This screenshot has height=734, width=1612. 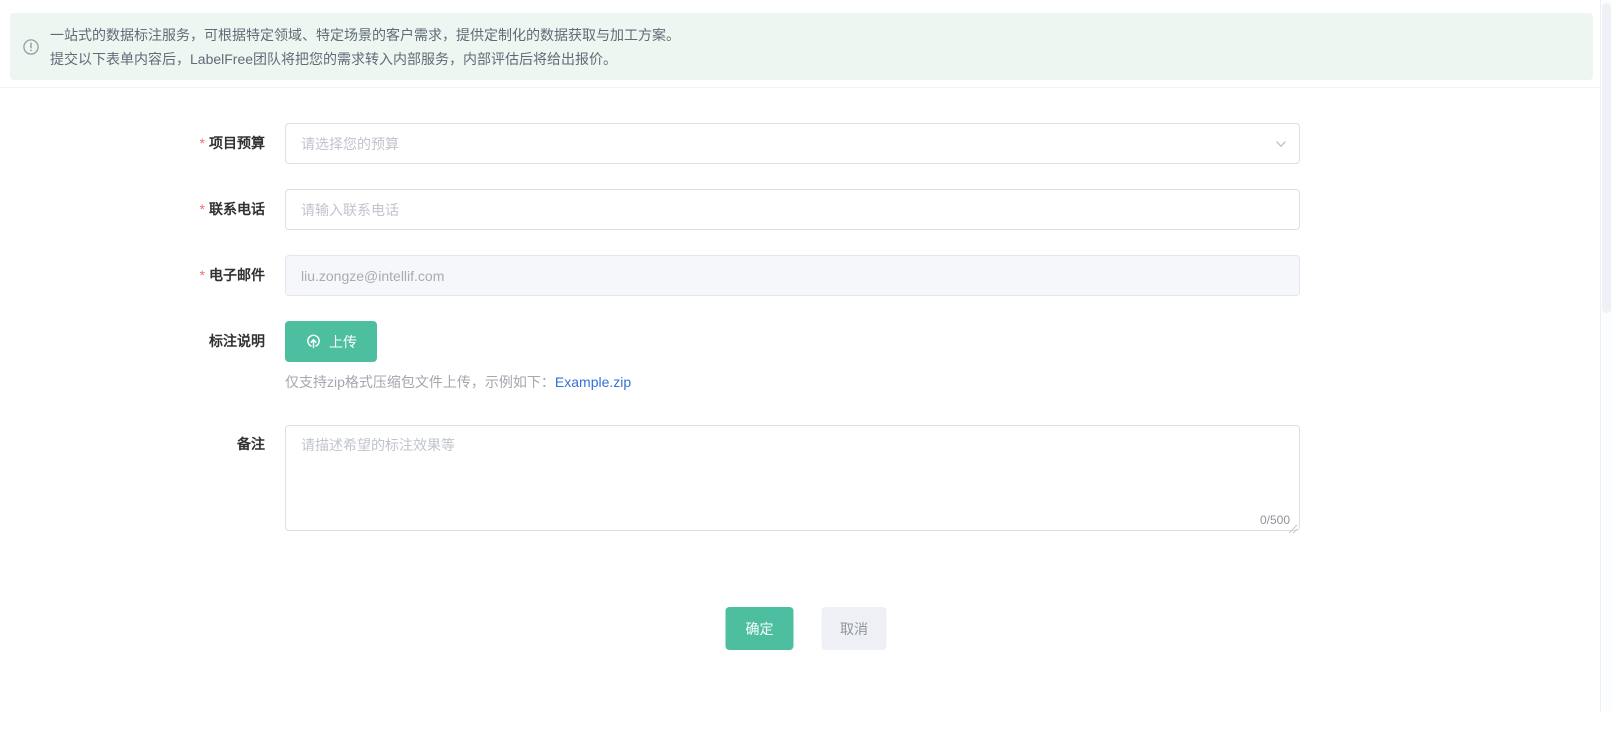 I want to click on email-label: * 电子邮件, so click(x=232, y=275).